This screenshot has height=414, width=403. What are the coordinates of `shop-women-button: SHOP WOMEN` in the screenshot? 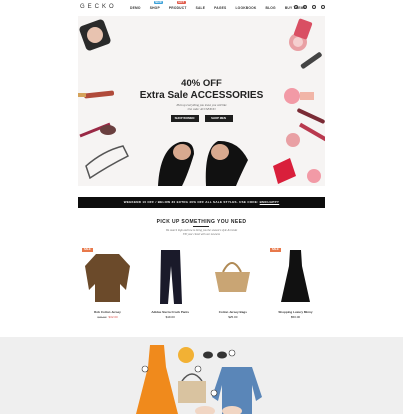 It's located at (184, 118).